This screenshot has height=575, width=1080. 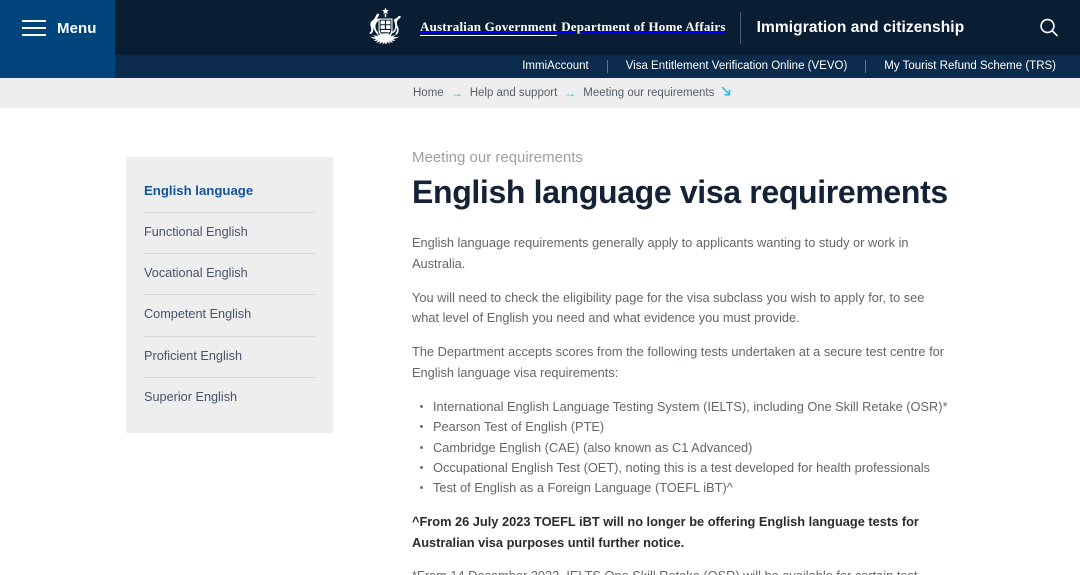 I want to click on search-icon, so click(x=1049, y=27).